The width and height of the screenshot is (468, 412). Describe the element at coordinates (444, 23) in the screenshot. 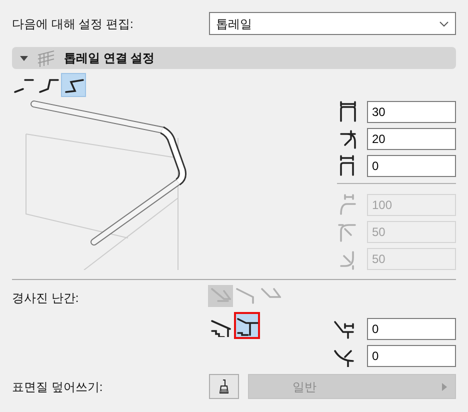

I see `chevron-down-icon` at that location.